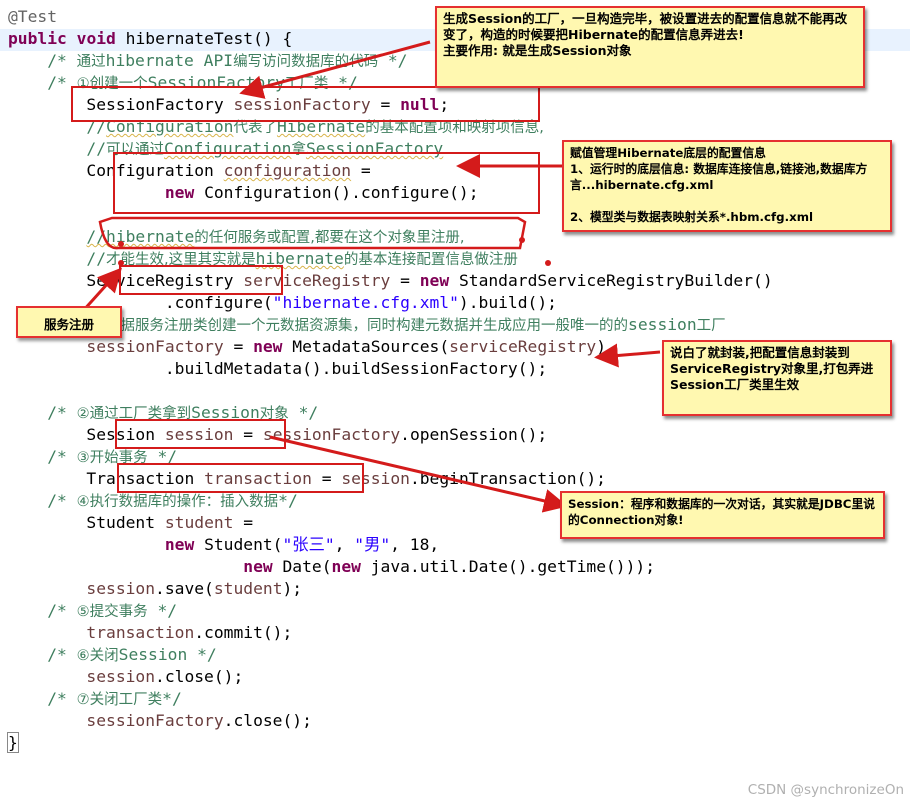 Image resolution: width=910 pixels, height=802 pixels. What do you see at coordinates (204, 38) in the screenshot?
I see `method-signature: hibernateTest() {` at bounding box center [204, 38].